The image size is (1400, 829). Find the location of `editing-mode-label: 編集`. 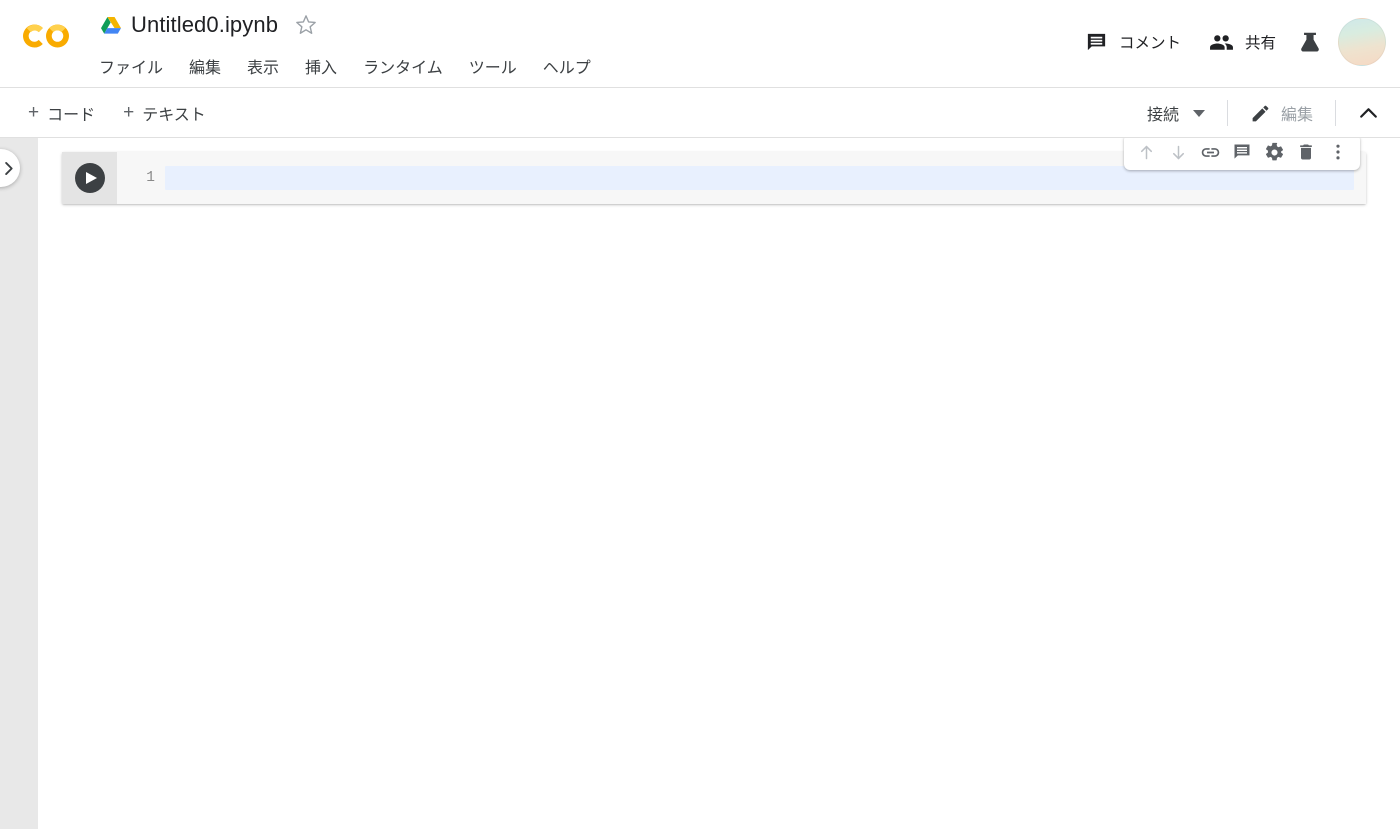

editing-mode-label: 編集 is located at coordinates (1296, 115).